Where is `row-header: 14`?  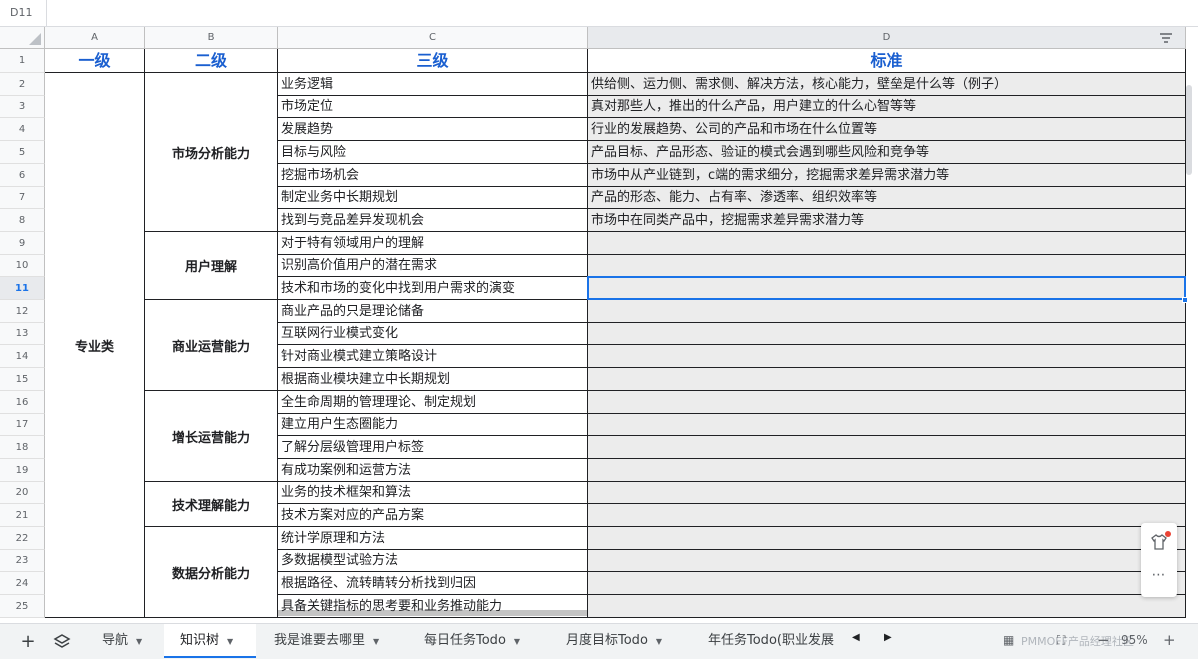 row-header: 14 is located at coordinates (22, 356).